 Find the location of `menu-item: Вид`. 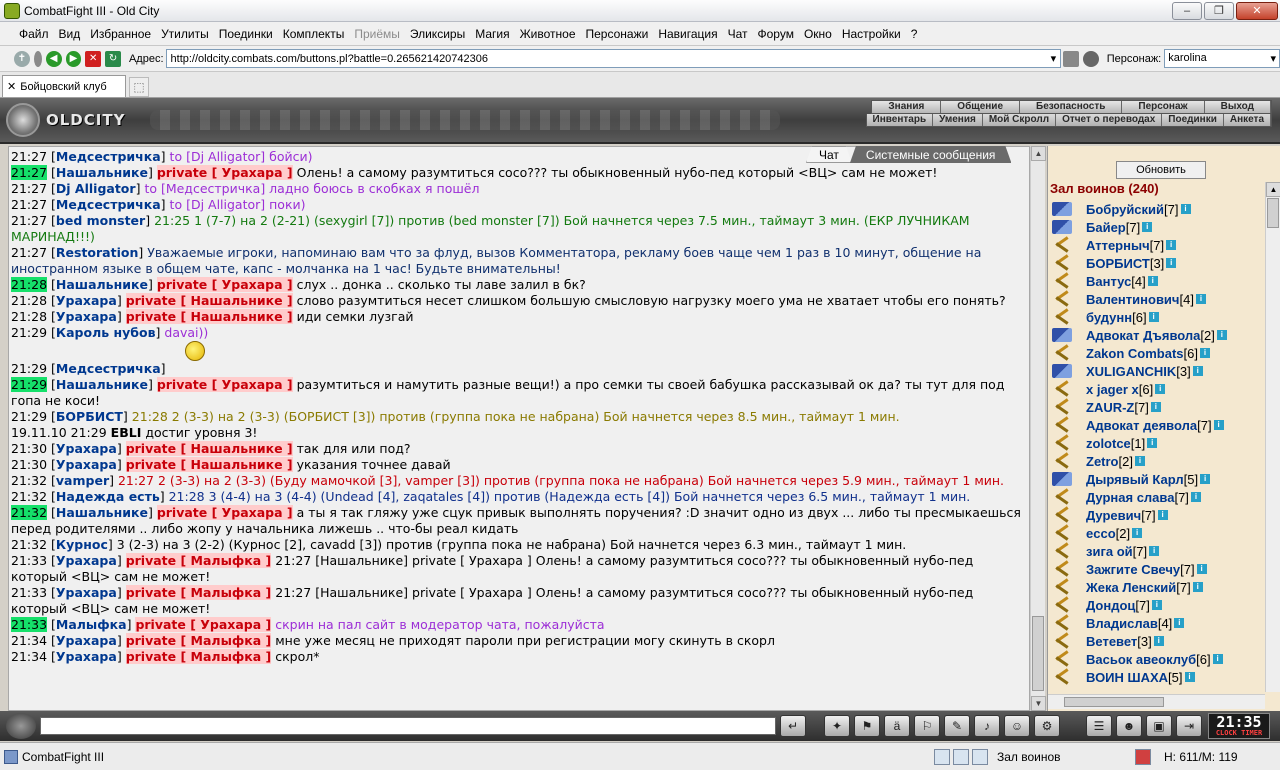

menu-item: Вид is located at coordinates (70, 34).